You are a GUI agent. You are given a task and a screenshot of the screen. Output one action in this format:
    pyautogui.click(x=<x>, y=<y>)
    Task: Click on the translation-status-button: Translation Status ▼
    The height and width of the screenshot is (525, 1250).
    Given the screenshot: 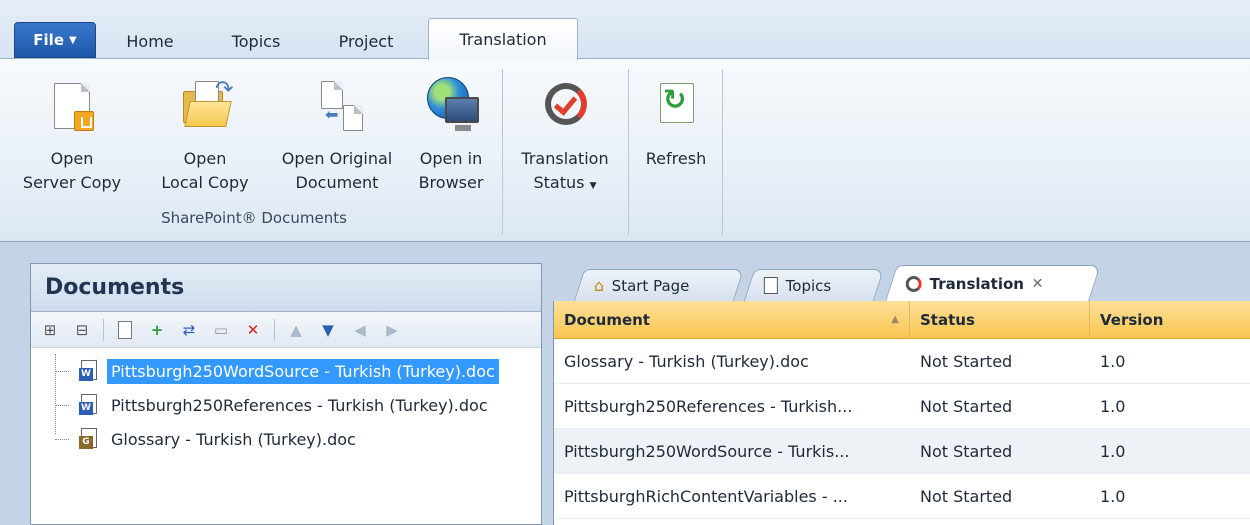 What is the action you would take?
    pyautogui.click(x=565, y=141)
    